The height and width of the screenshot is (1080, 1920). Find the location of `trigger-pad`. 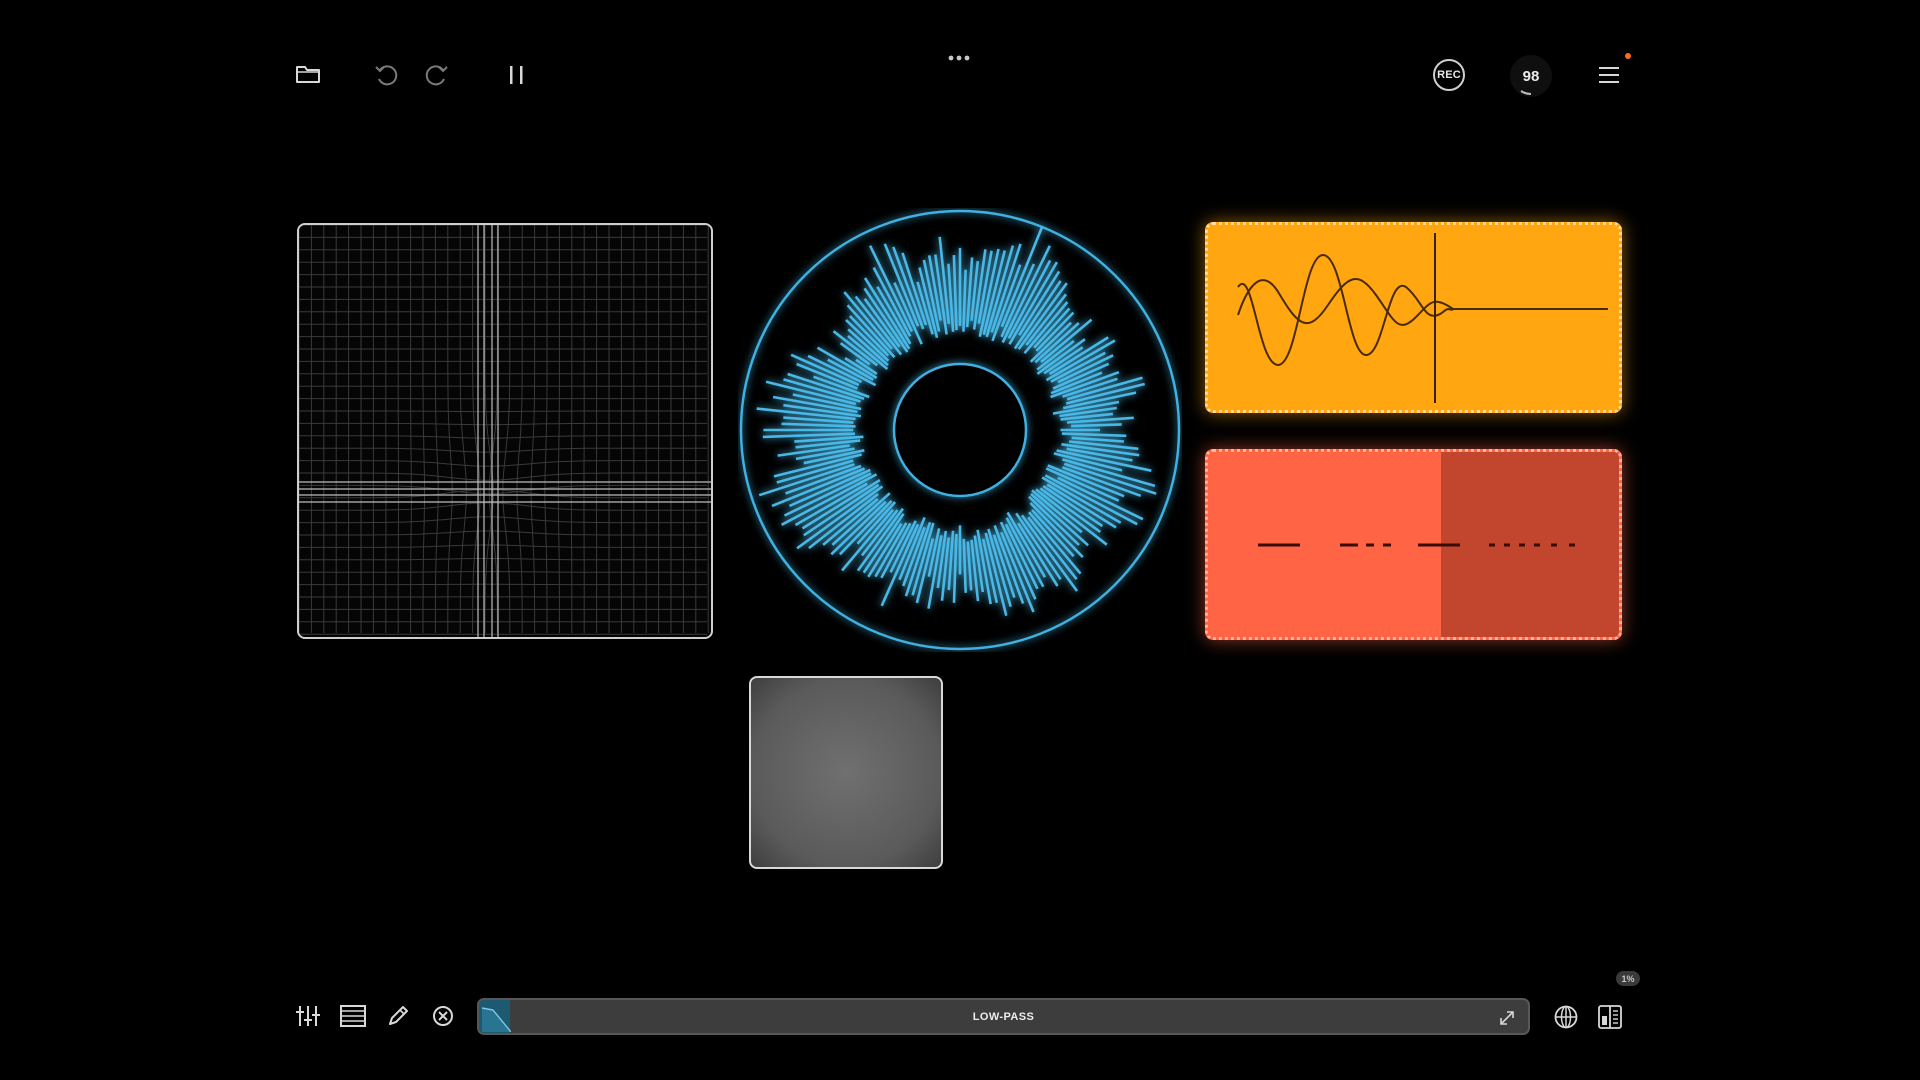

trigger-pad is located at coordinates (846, 772).